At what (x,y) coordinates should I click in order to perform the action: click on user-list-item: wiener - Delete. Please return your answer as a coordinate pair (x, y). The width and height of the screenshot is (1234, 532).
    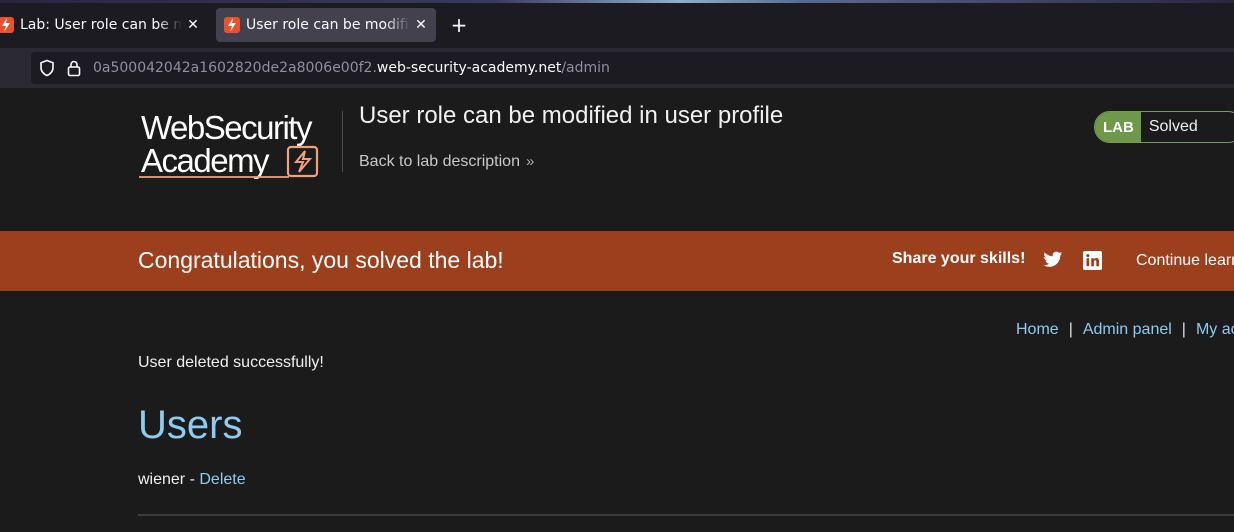
    Looking at the image, I should click on (192, 480).